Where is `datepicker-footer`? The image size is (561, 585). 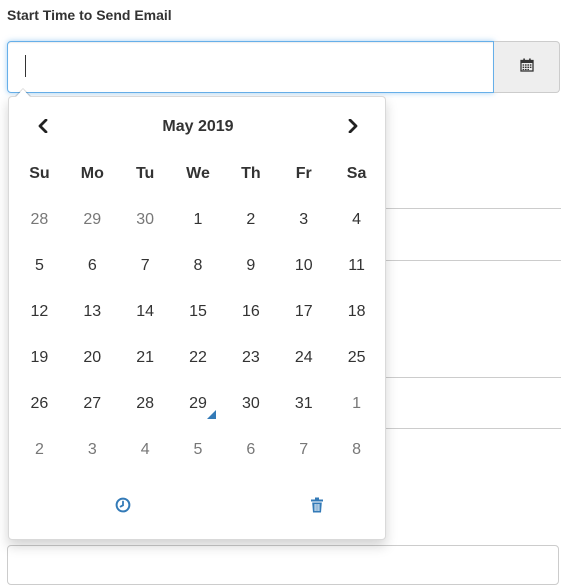 datepicker-footer is located at coordinates (198, 507).